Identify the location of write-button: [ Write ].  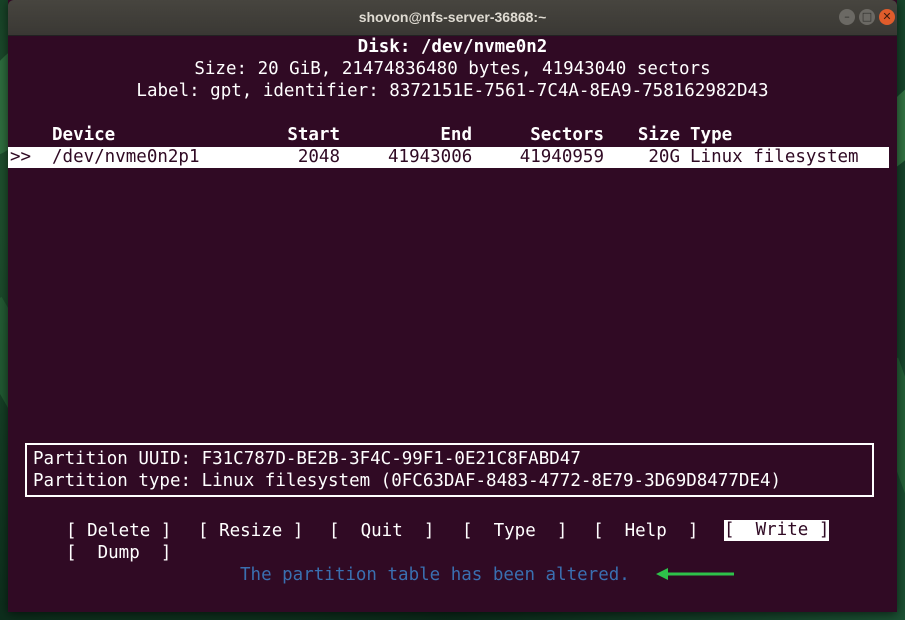
(777, 530).